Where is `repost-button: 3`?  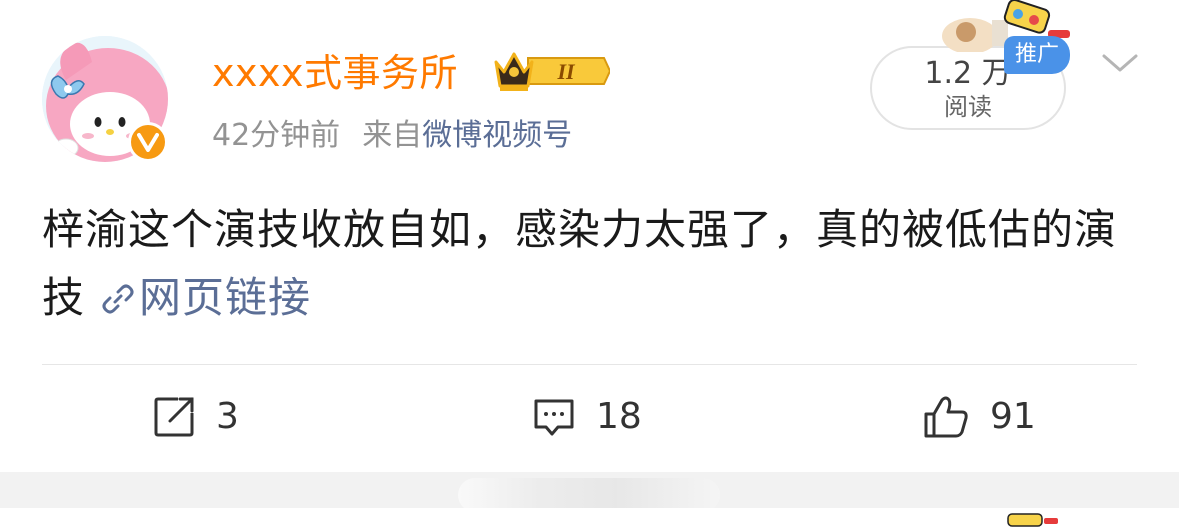 repost-button: 3 is located at coordinates (195, 417).